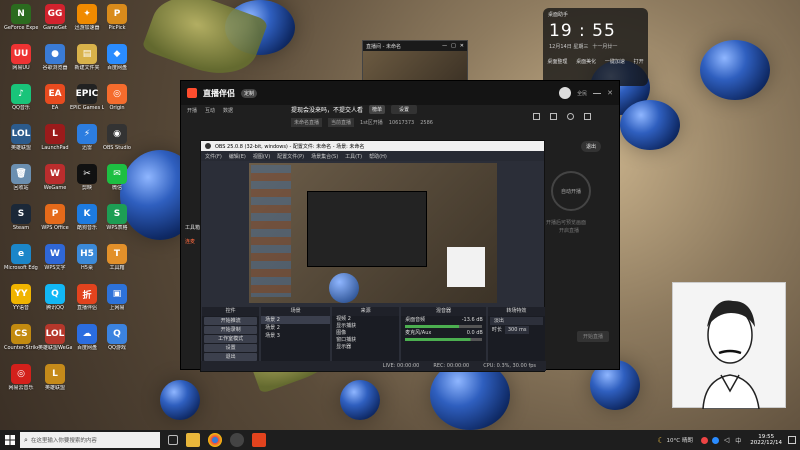  What do you see at coordinates (21, 102) in the screenshot?
I see `desktop-icon: ♪ QQ音乐` at bounding box center [21, 102].